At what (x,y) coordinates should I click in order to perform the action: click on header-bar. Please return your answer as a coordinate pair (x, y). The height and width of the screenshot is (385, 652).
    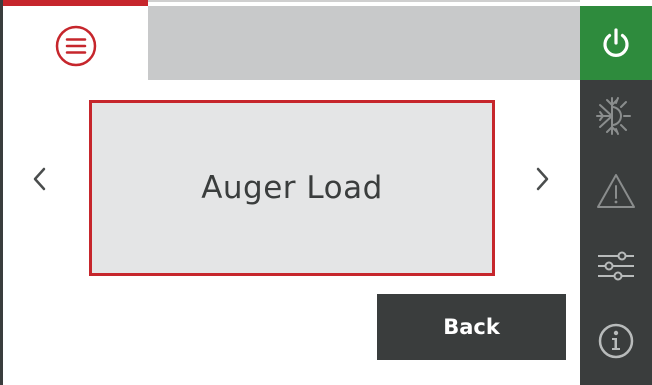
    Looking at the image, I should click on (364, 43).